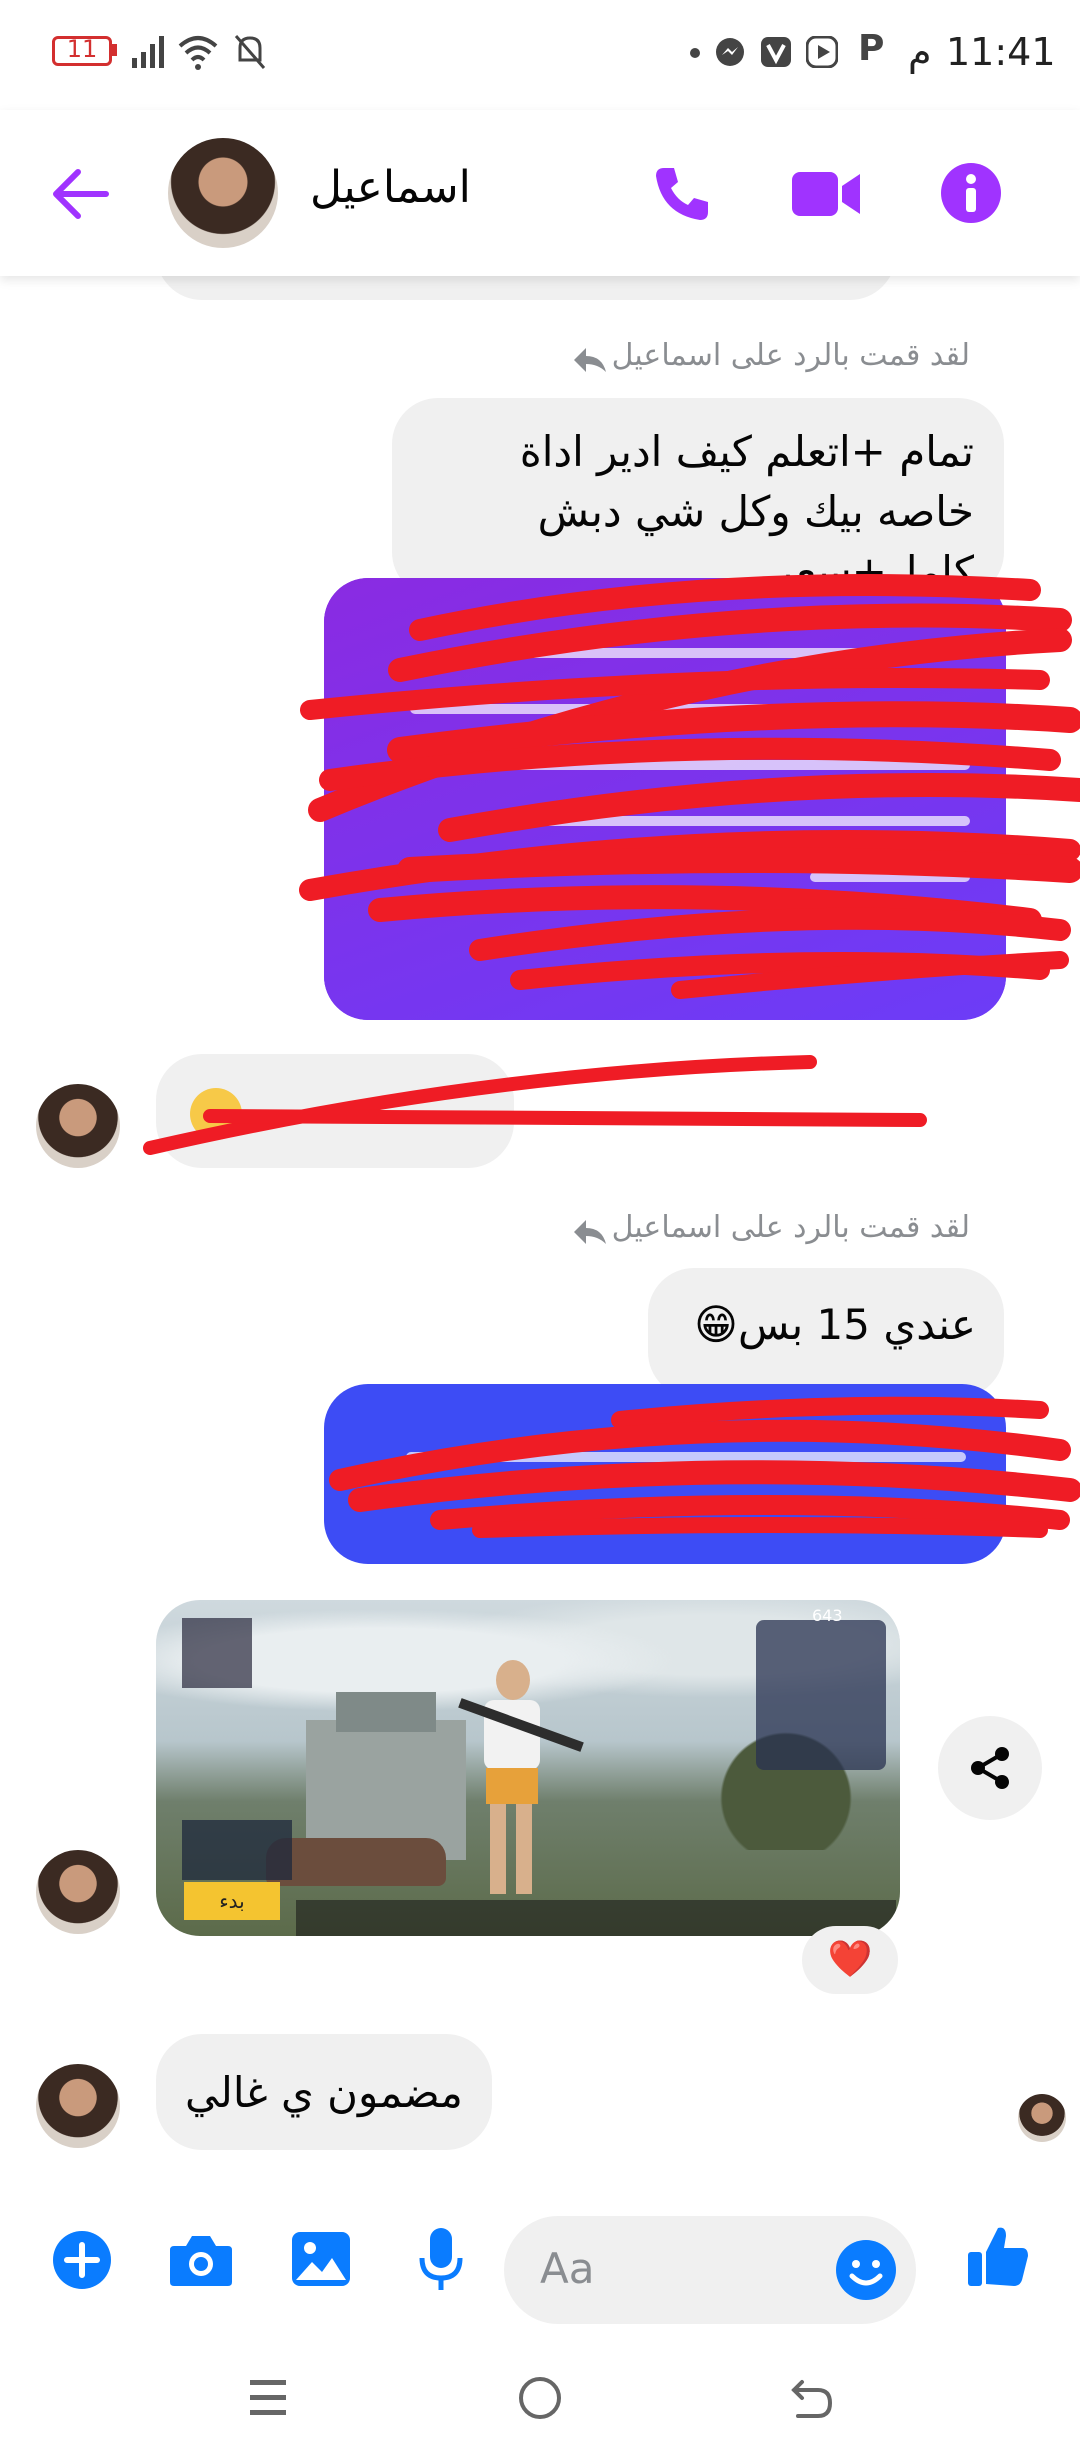 The width and height of the screenshot is (1080, 2460). Describe the element at coordinates (390, 187) in the screenshot. I see `contact-name: اسماعيل` at that location.